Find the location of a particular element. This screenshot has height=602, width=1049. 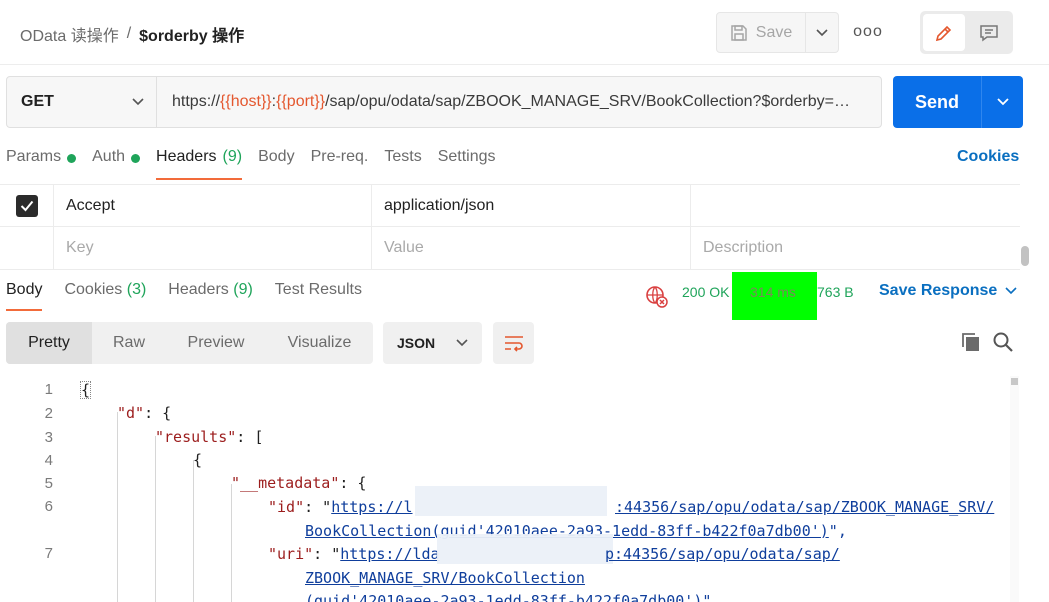

json-punct: ", is located at coordinates (711, 597).